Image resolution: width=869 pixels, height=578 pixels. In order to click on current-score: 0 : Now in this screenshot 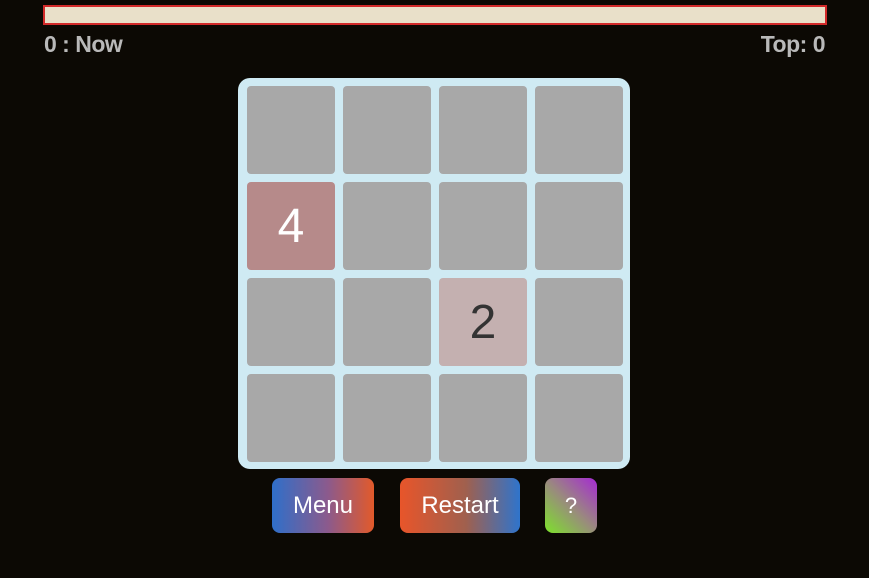, I will do `click(83, 44)`.